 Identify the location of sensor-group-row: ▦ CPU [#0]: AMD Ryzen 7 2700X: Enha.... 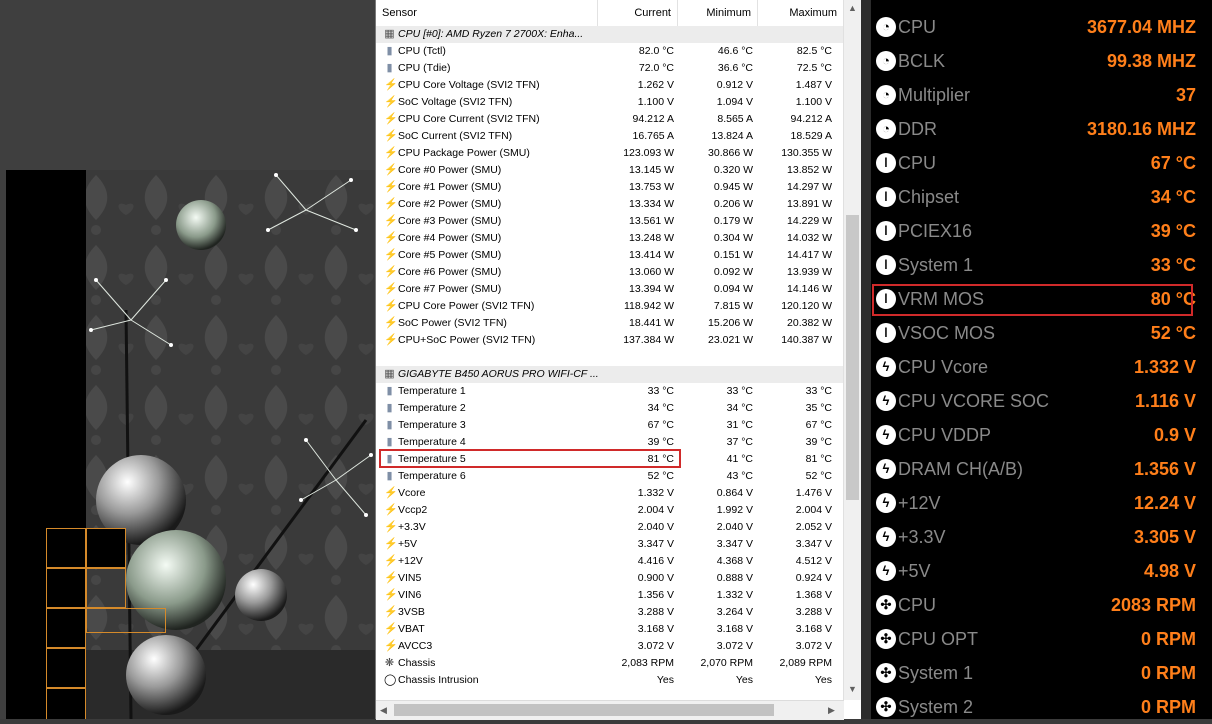
(610, 34).